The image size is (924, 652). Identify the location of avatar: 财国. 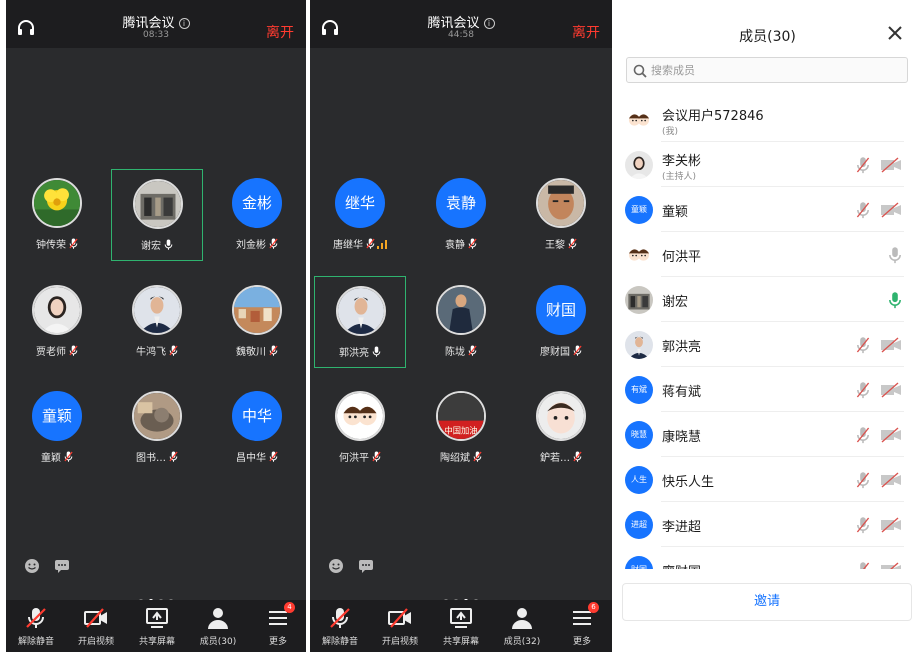
(561, 310).